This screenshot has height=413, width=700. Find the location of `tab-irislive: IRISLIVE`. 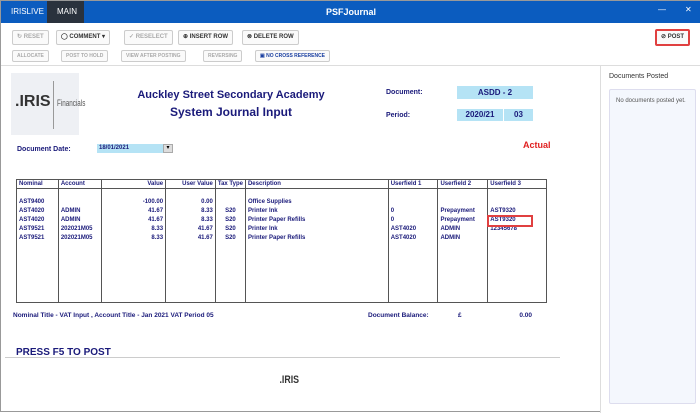

tab-irislive: IRISLIVE is located at coordinates (27, 12).